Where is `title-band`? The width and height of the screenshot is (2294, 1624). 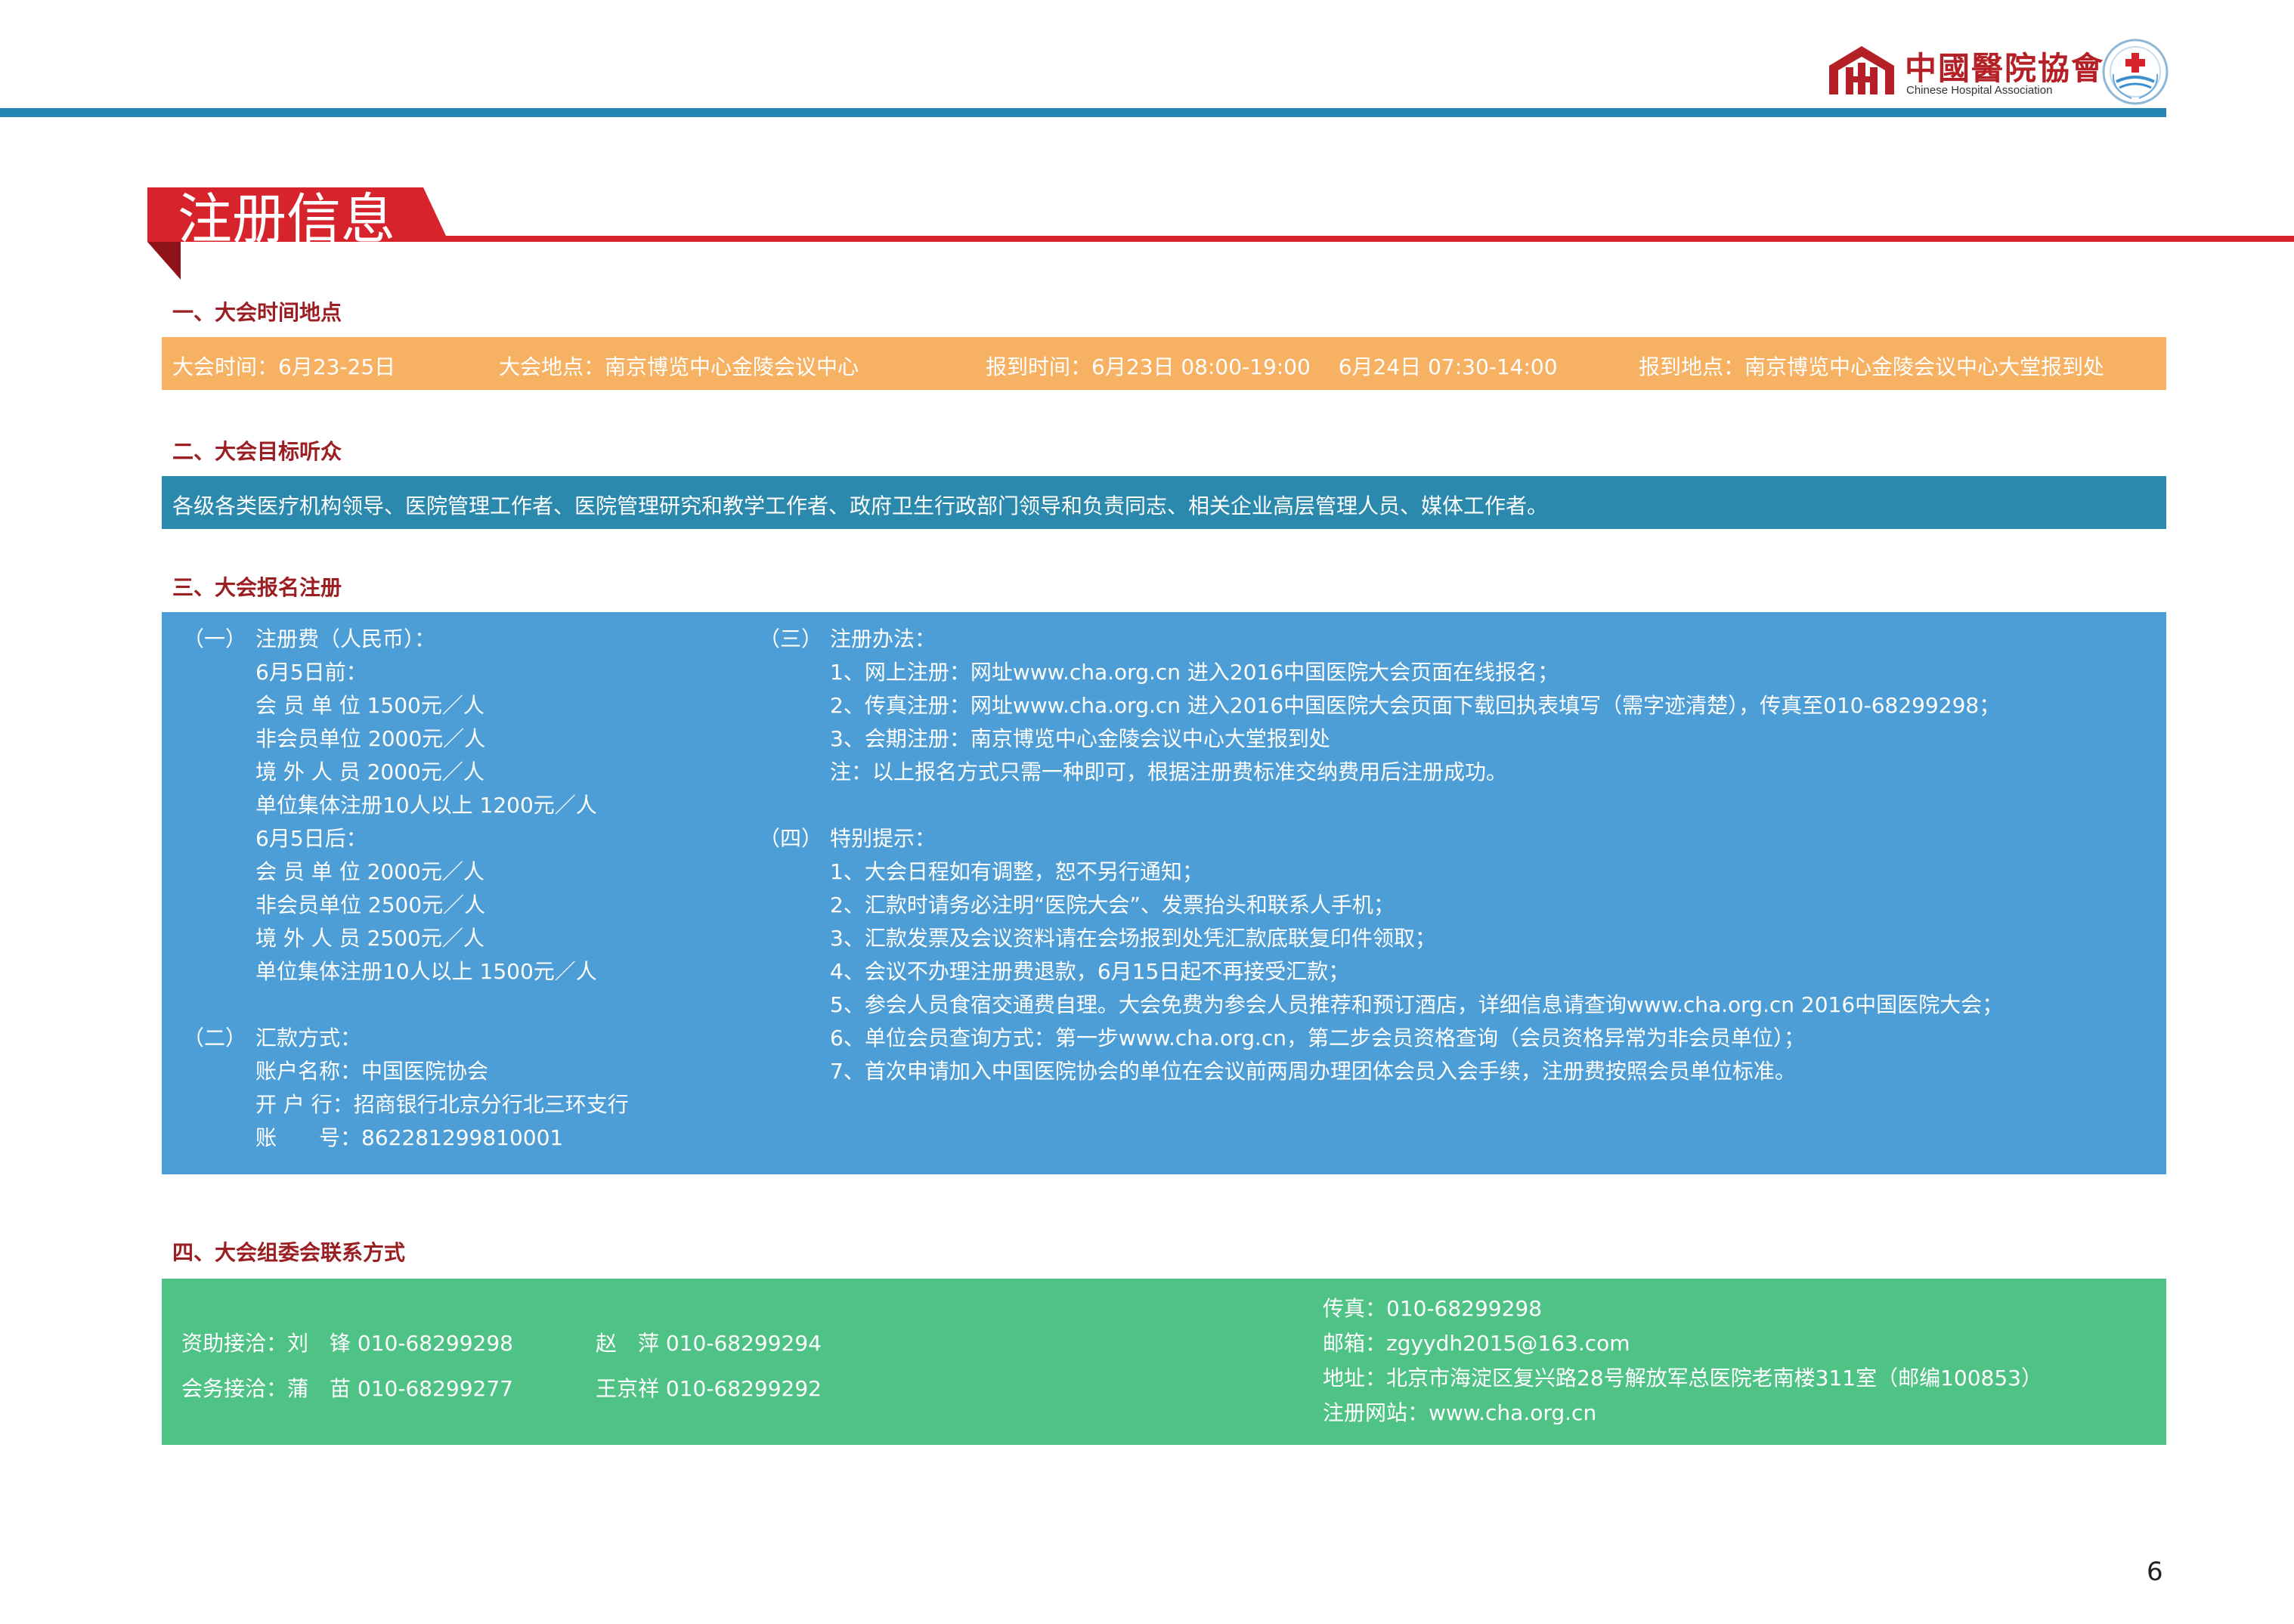 title-band is located at coordinates (1221, 233).